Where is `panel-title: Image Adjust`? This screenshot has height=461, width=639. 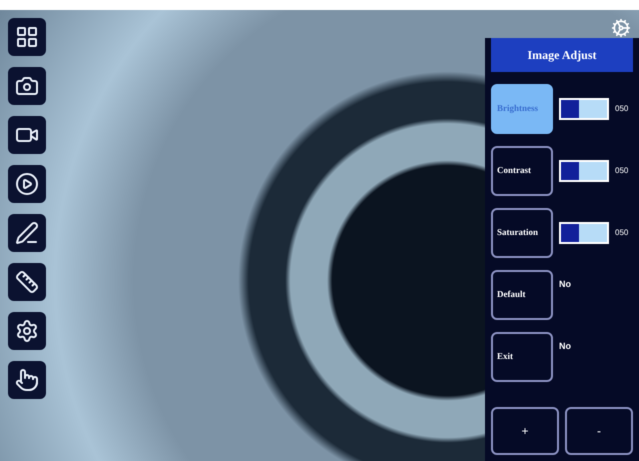
panel-title: Image Adjust is located at coordinates (562, 55).